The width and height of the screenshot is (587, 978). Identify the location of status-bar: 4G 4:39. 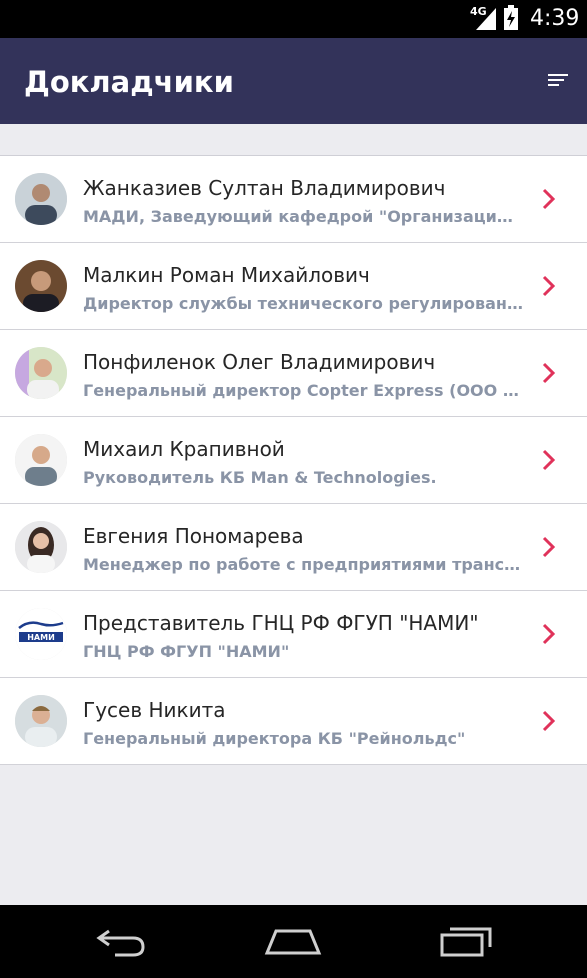
(293, 19).